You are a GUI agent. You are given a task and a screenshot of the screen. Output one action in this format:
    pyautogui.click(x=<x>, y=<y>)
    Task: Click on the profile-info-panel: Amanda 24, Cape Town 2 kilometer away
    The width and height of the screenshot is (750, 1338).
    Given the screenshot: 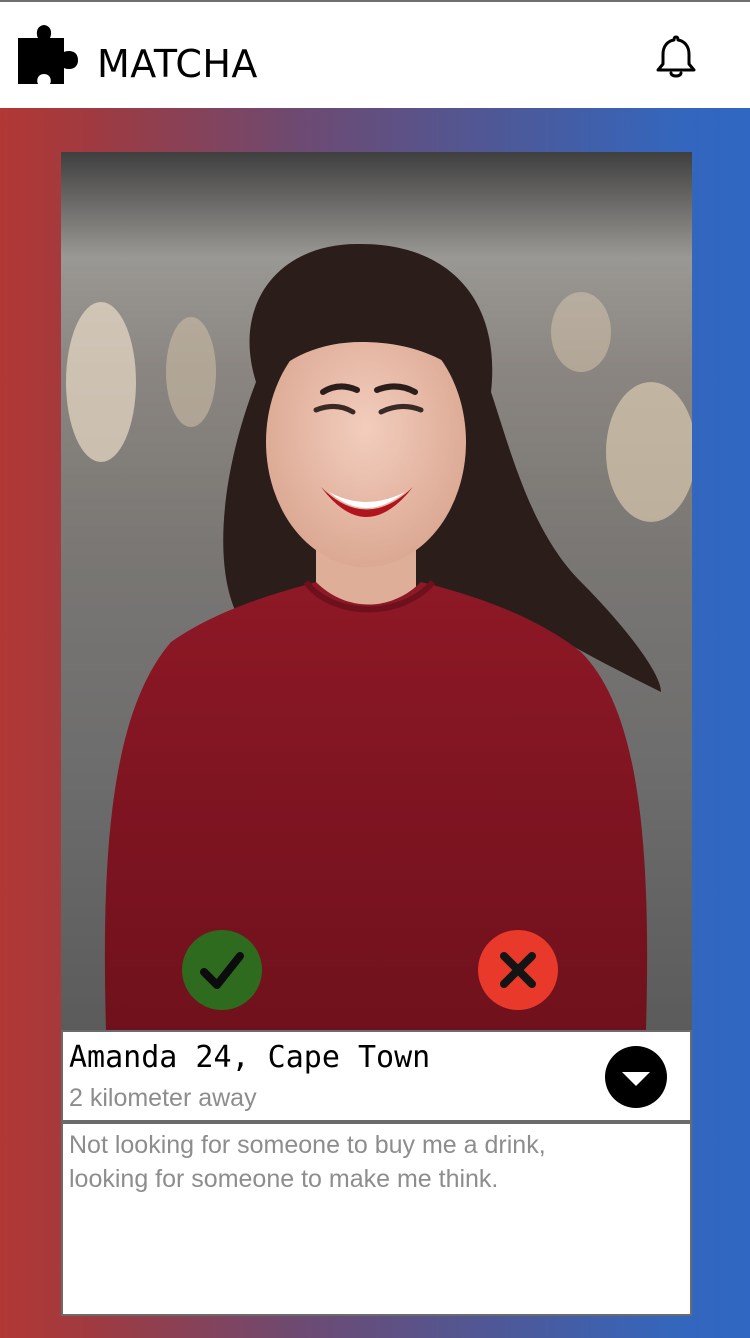 What is the action you would take?
    pyautogui.click(x=376, y=1076)
    